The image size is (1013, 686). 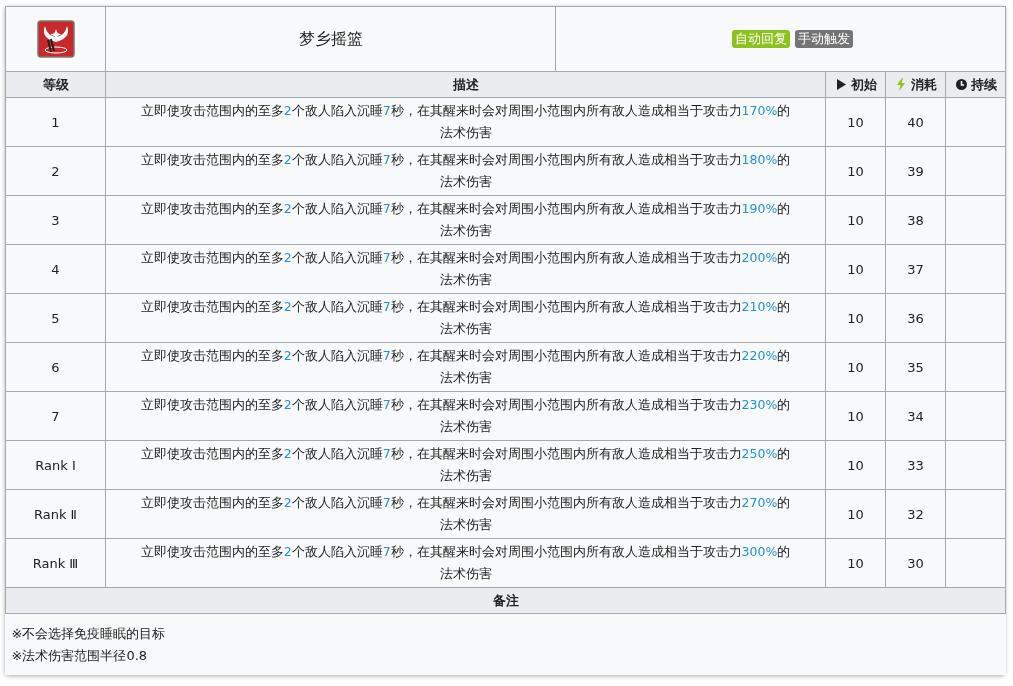 I want to click on skill-tag: 手动触发, so click(x=824, y=39).